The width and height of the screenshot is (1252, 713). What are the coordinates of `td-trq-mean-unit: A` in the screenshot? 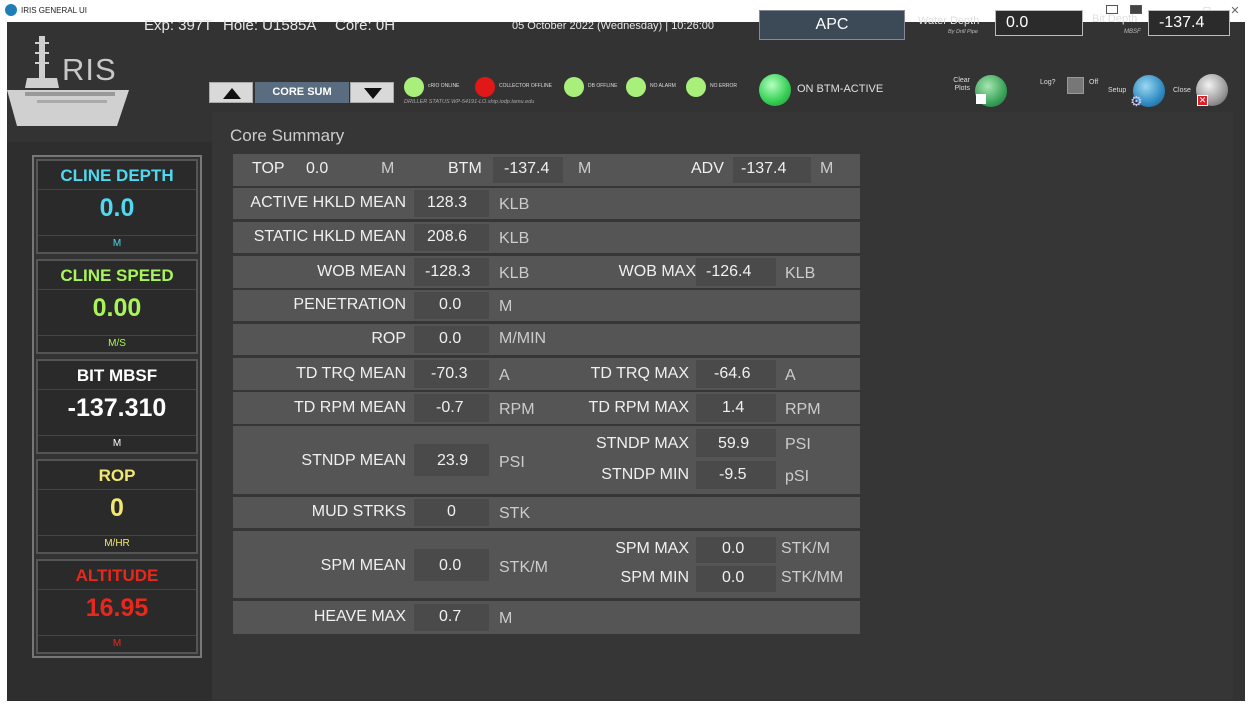 It's located at (504, 375).